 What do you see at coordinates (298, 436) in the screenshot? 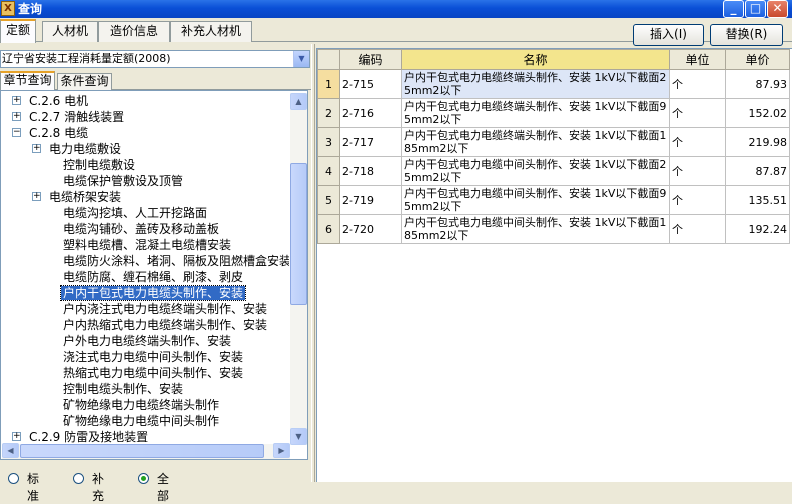
I see `scroll-down-button: ▼` at bounding box center [298, 436].